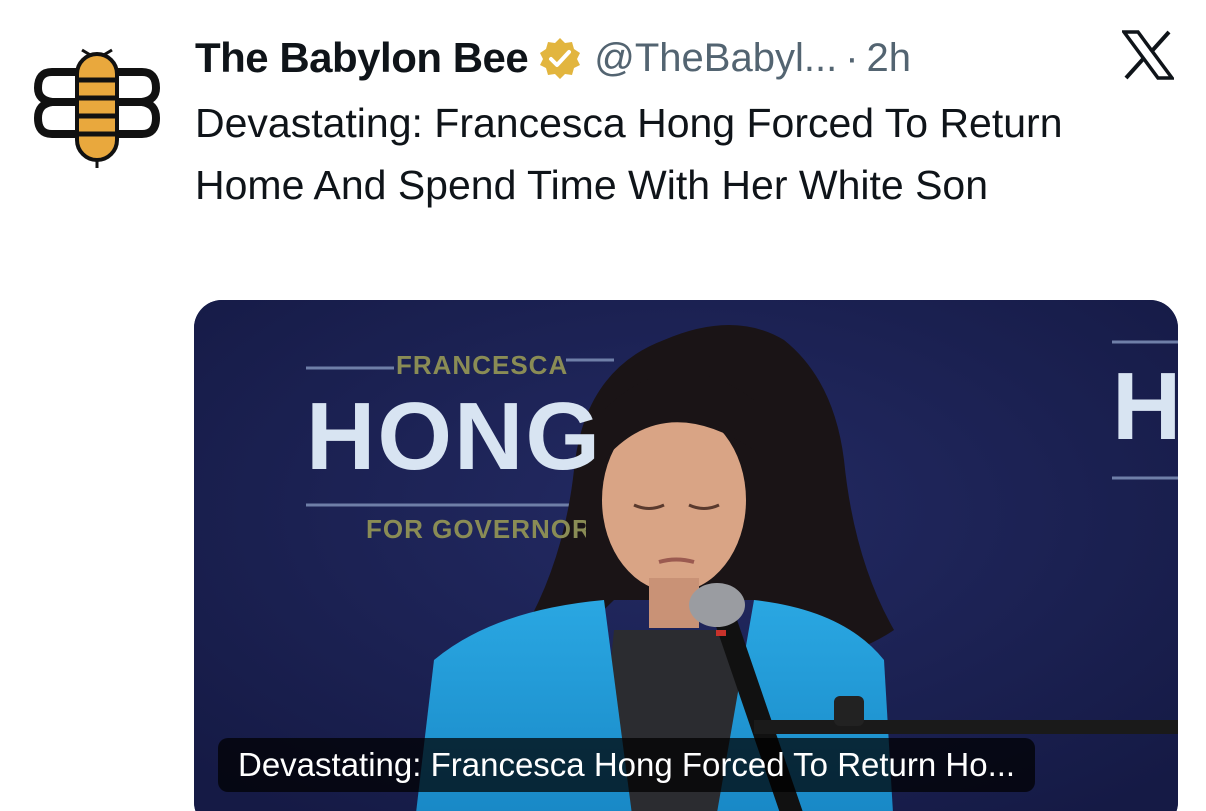 Image resolution: width=1206 pixels, height=811 pixels. I want to click on x-logo-icon, so click(1148, 55).